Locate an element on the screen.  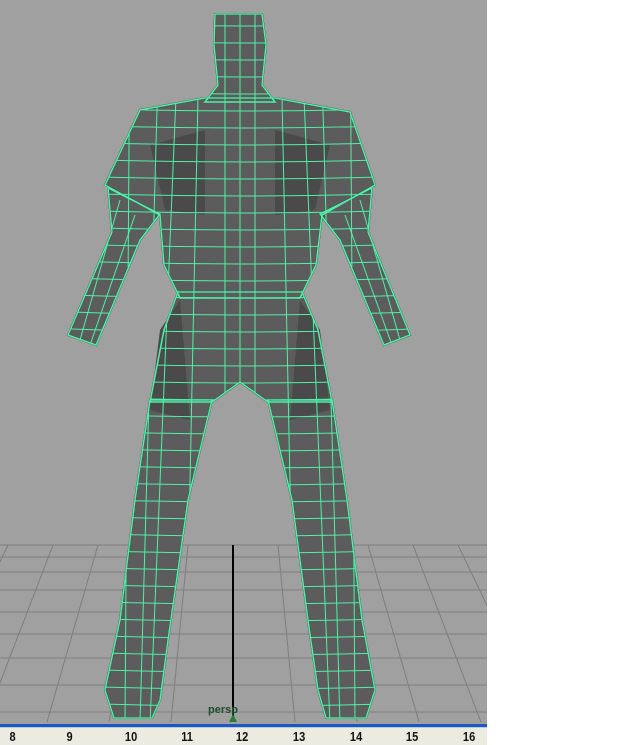
time-tick: 11 is located at coordinates (187, 736).